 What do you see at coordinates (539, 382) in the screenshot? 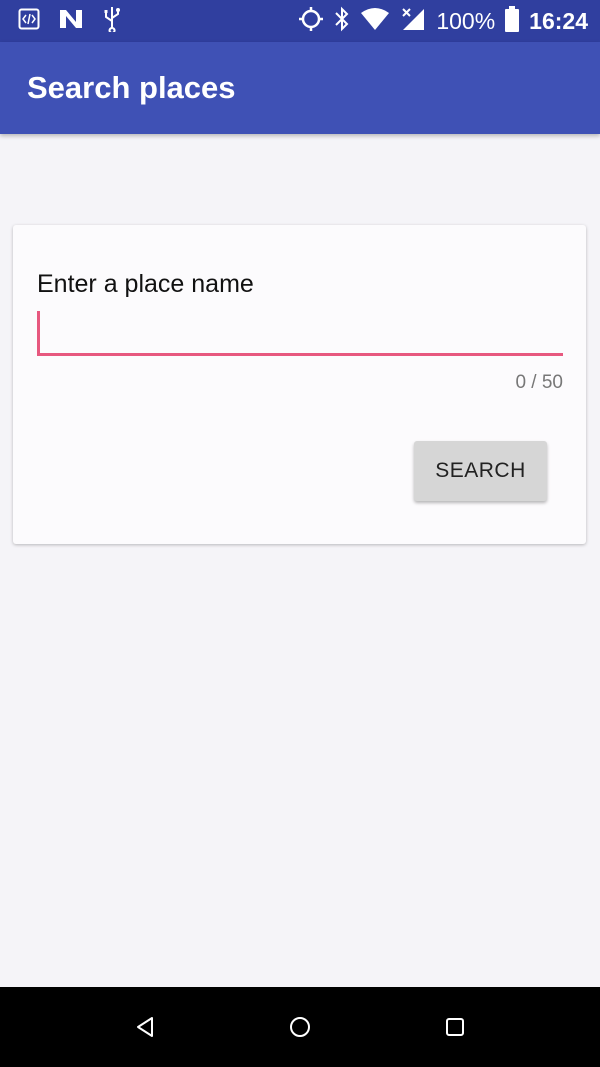
I see `character-counter: 0 / 50` at bounding box center [539, 382].